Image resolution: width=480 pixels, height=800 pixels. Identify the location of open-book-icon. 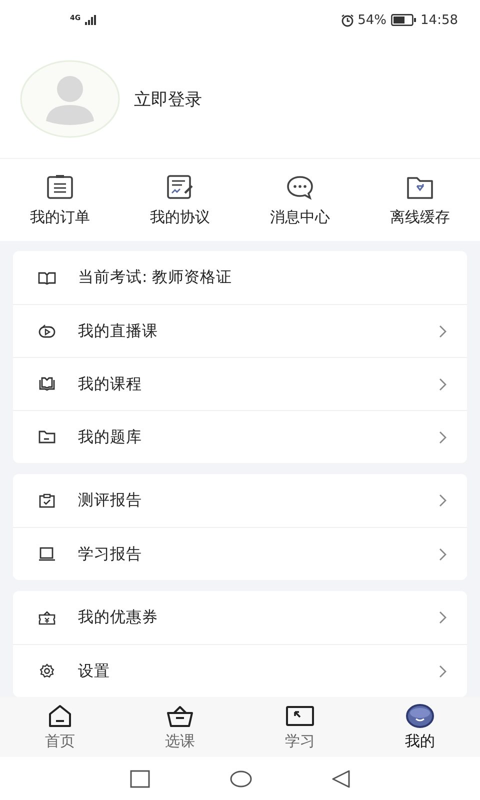
(47, 384).